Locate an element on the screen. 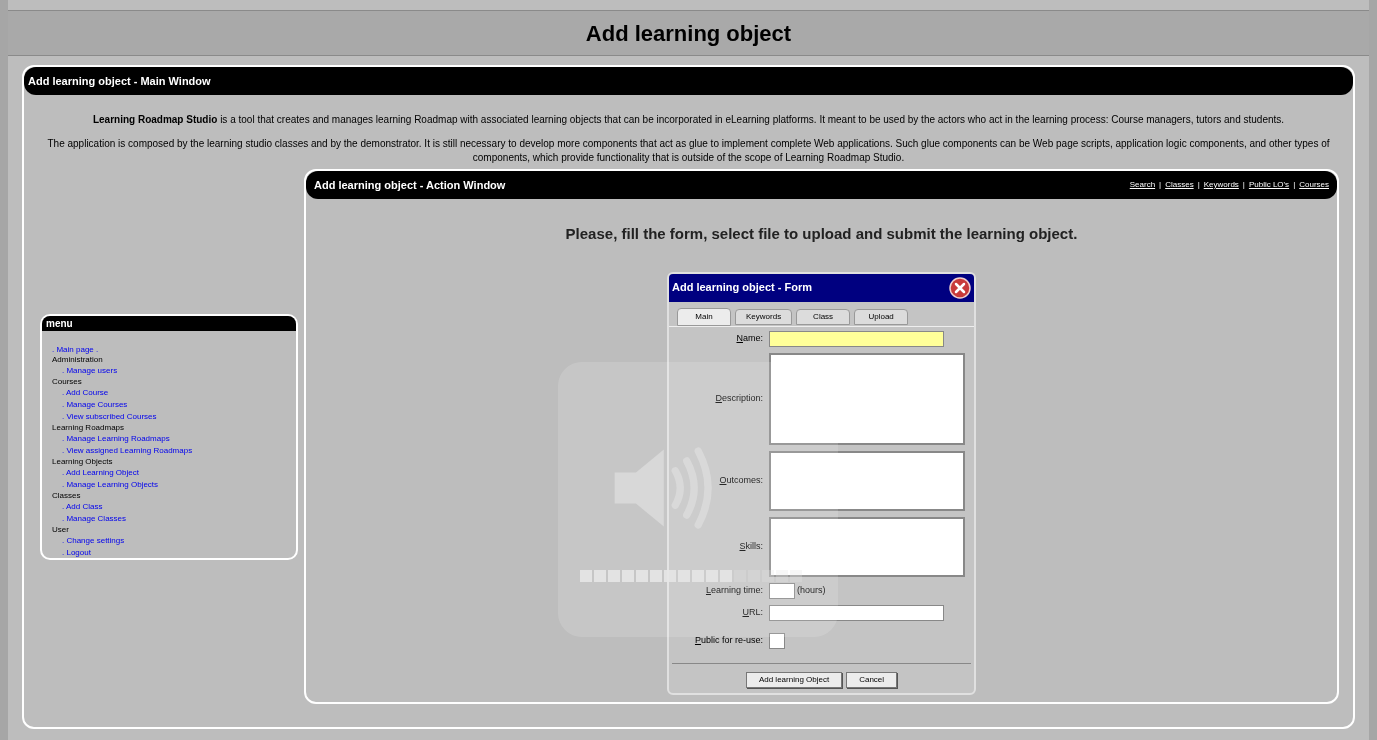 Image resolution: width=1377 pixels, height=740 pixels. intro-paragraph: Learning Roadmap Studio is a tool that creates and manages learning Roadmap with associated learning objects that can be incorporated in eLearning platforms. It meant to be used by the actors who act in the learning process: Course managers, tutors and students. is located at coordinates (688, 120).